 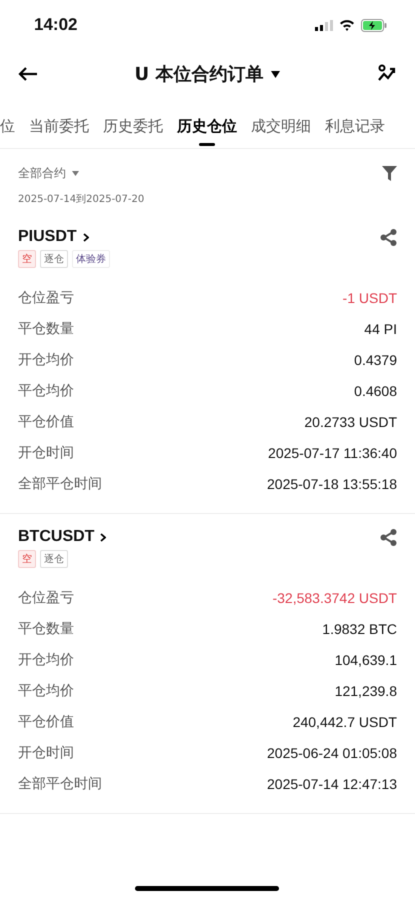 I want to click on field-value: 44 PI, so click(x=380, y=328).